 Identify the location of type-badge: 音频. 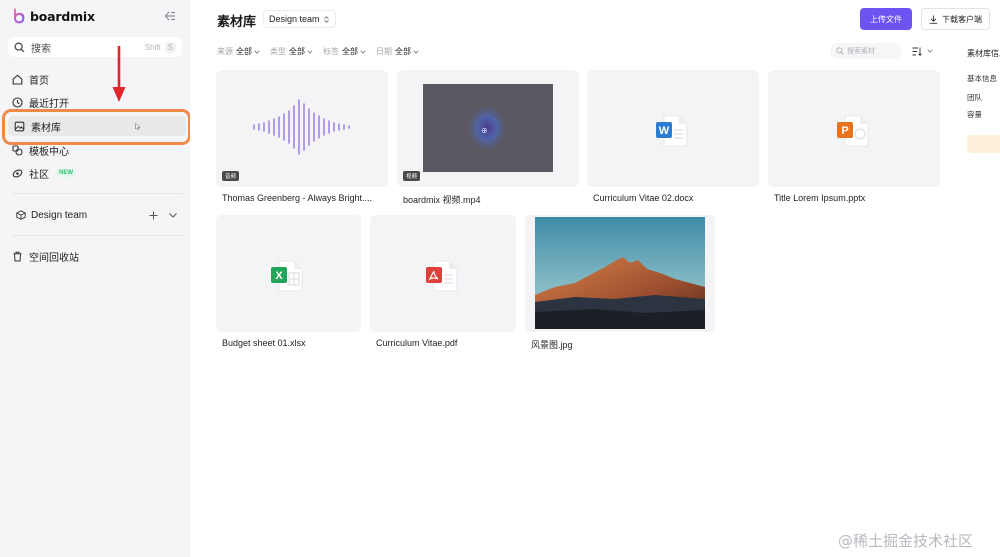
(231, 176).